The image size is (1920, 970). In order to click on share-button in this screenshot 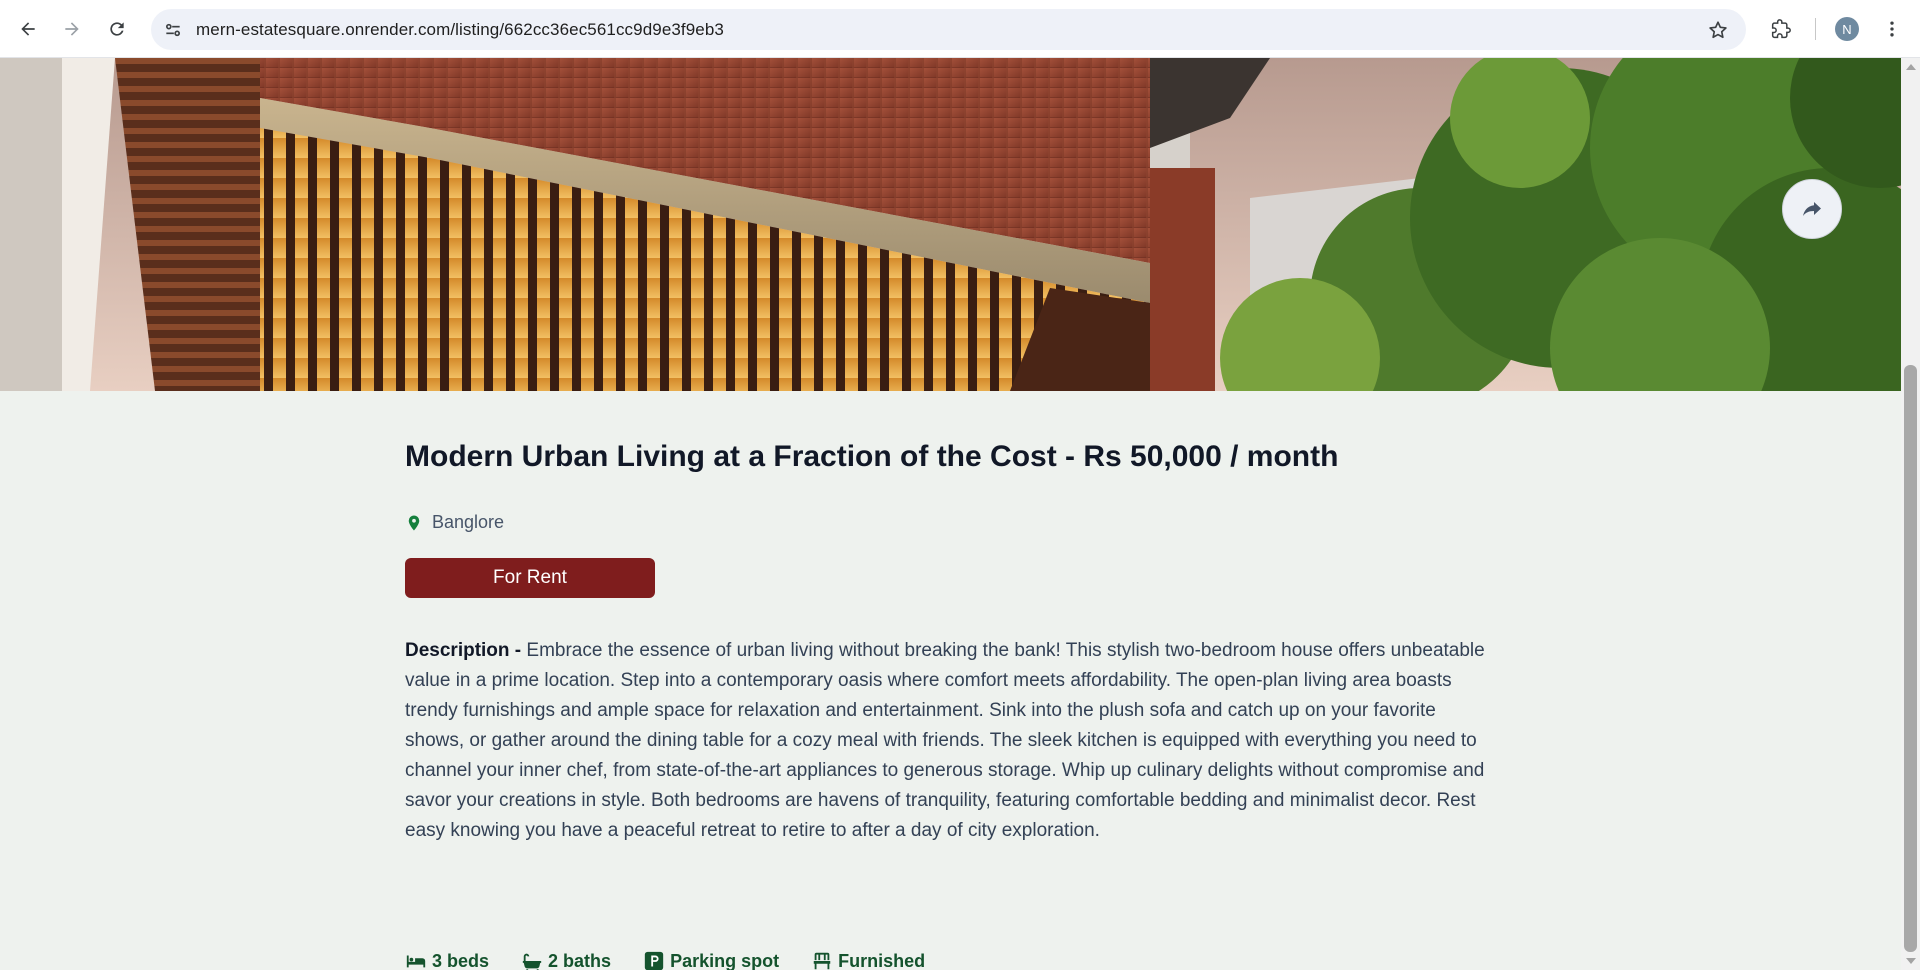, I will do `click(1812, 209)`.